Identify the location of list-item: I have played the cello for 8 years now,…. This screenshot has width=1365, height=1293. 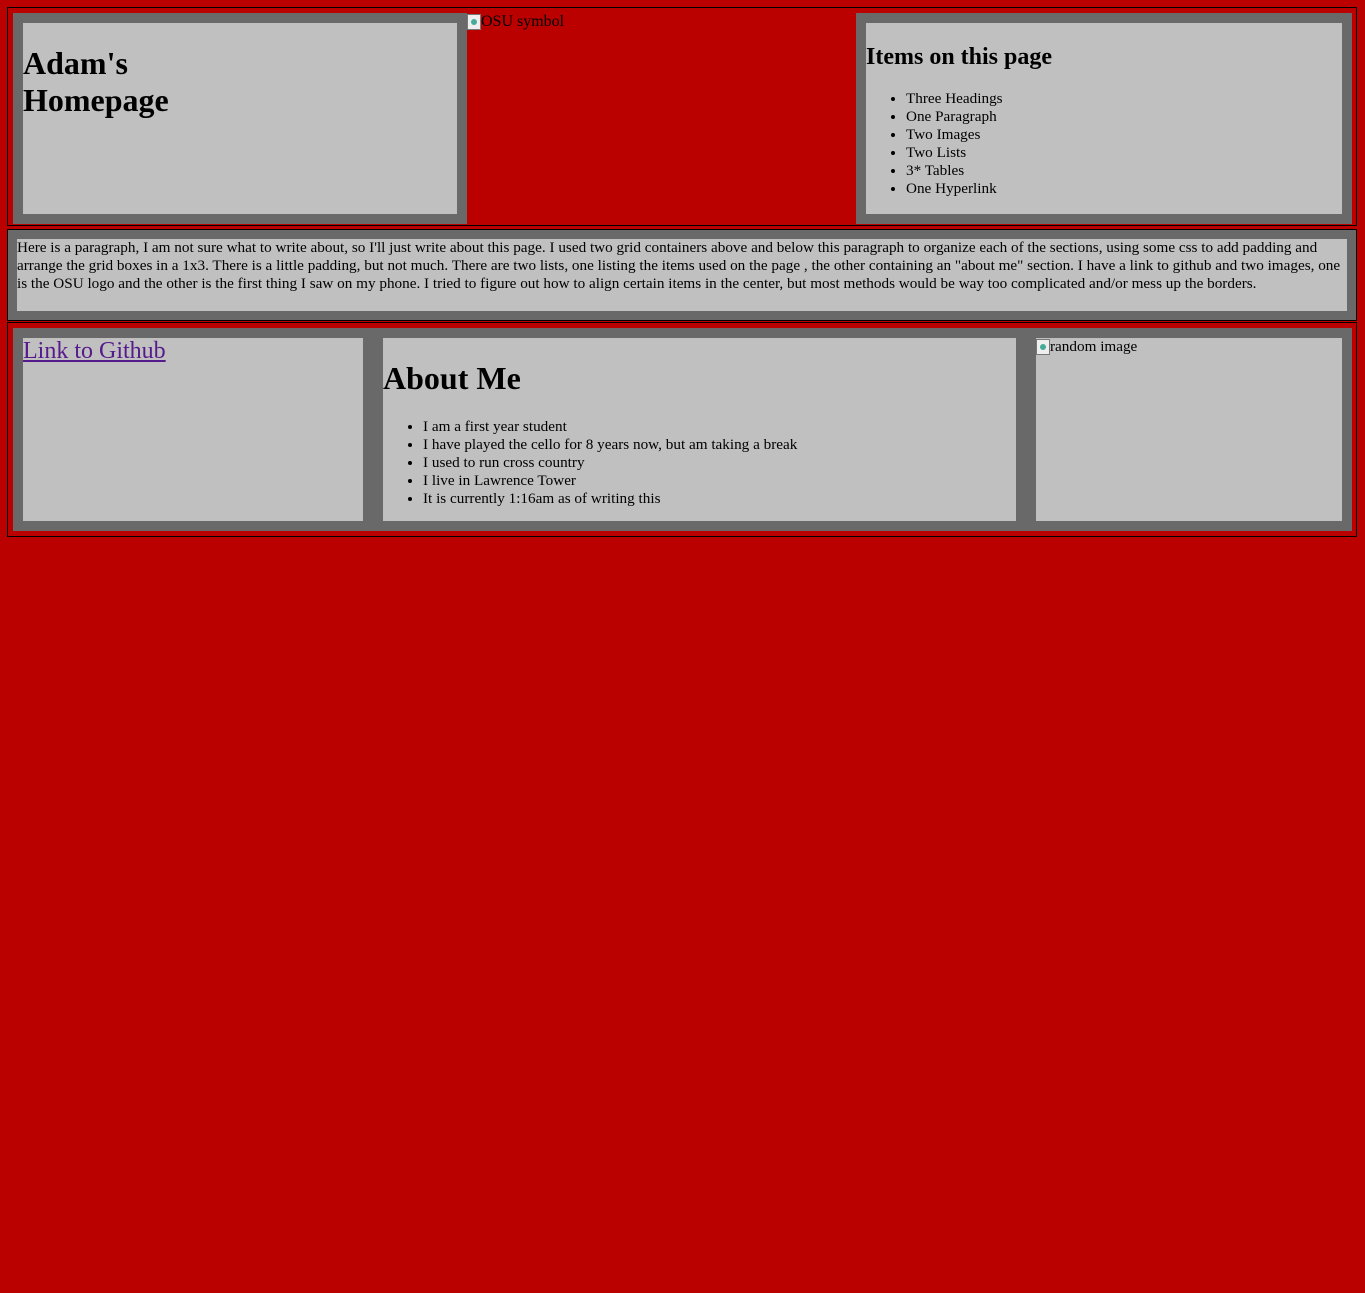
(610, 445).